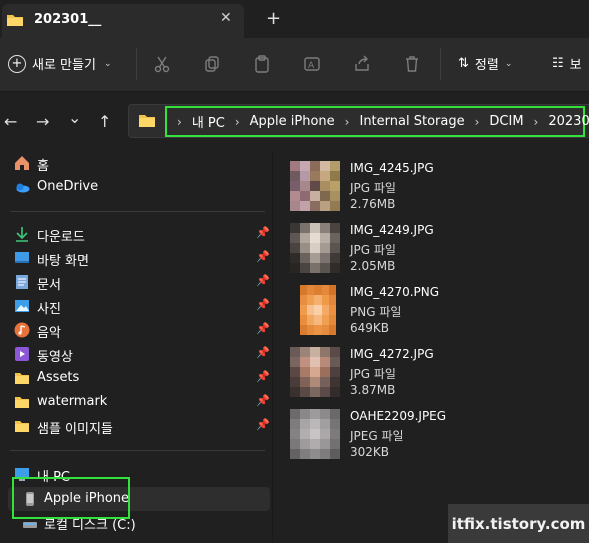 This screenshot has height=543, width=589. What do you see at coordinates (22, 306) in the screenshot?
I see `pictures-icon` at bounding box center [22, 306].